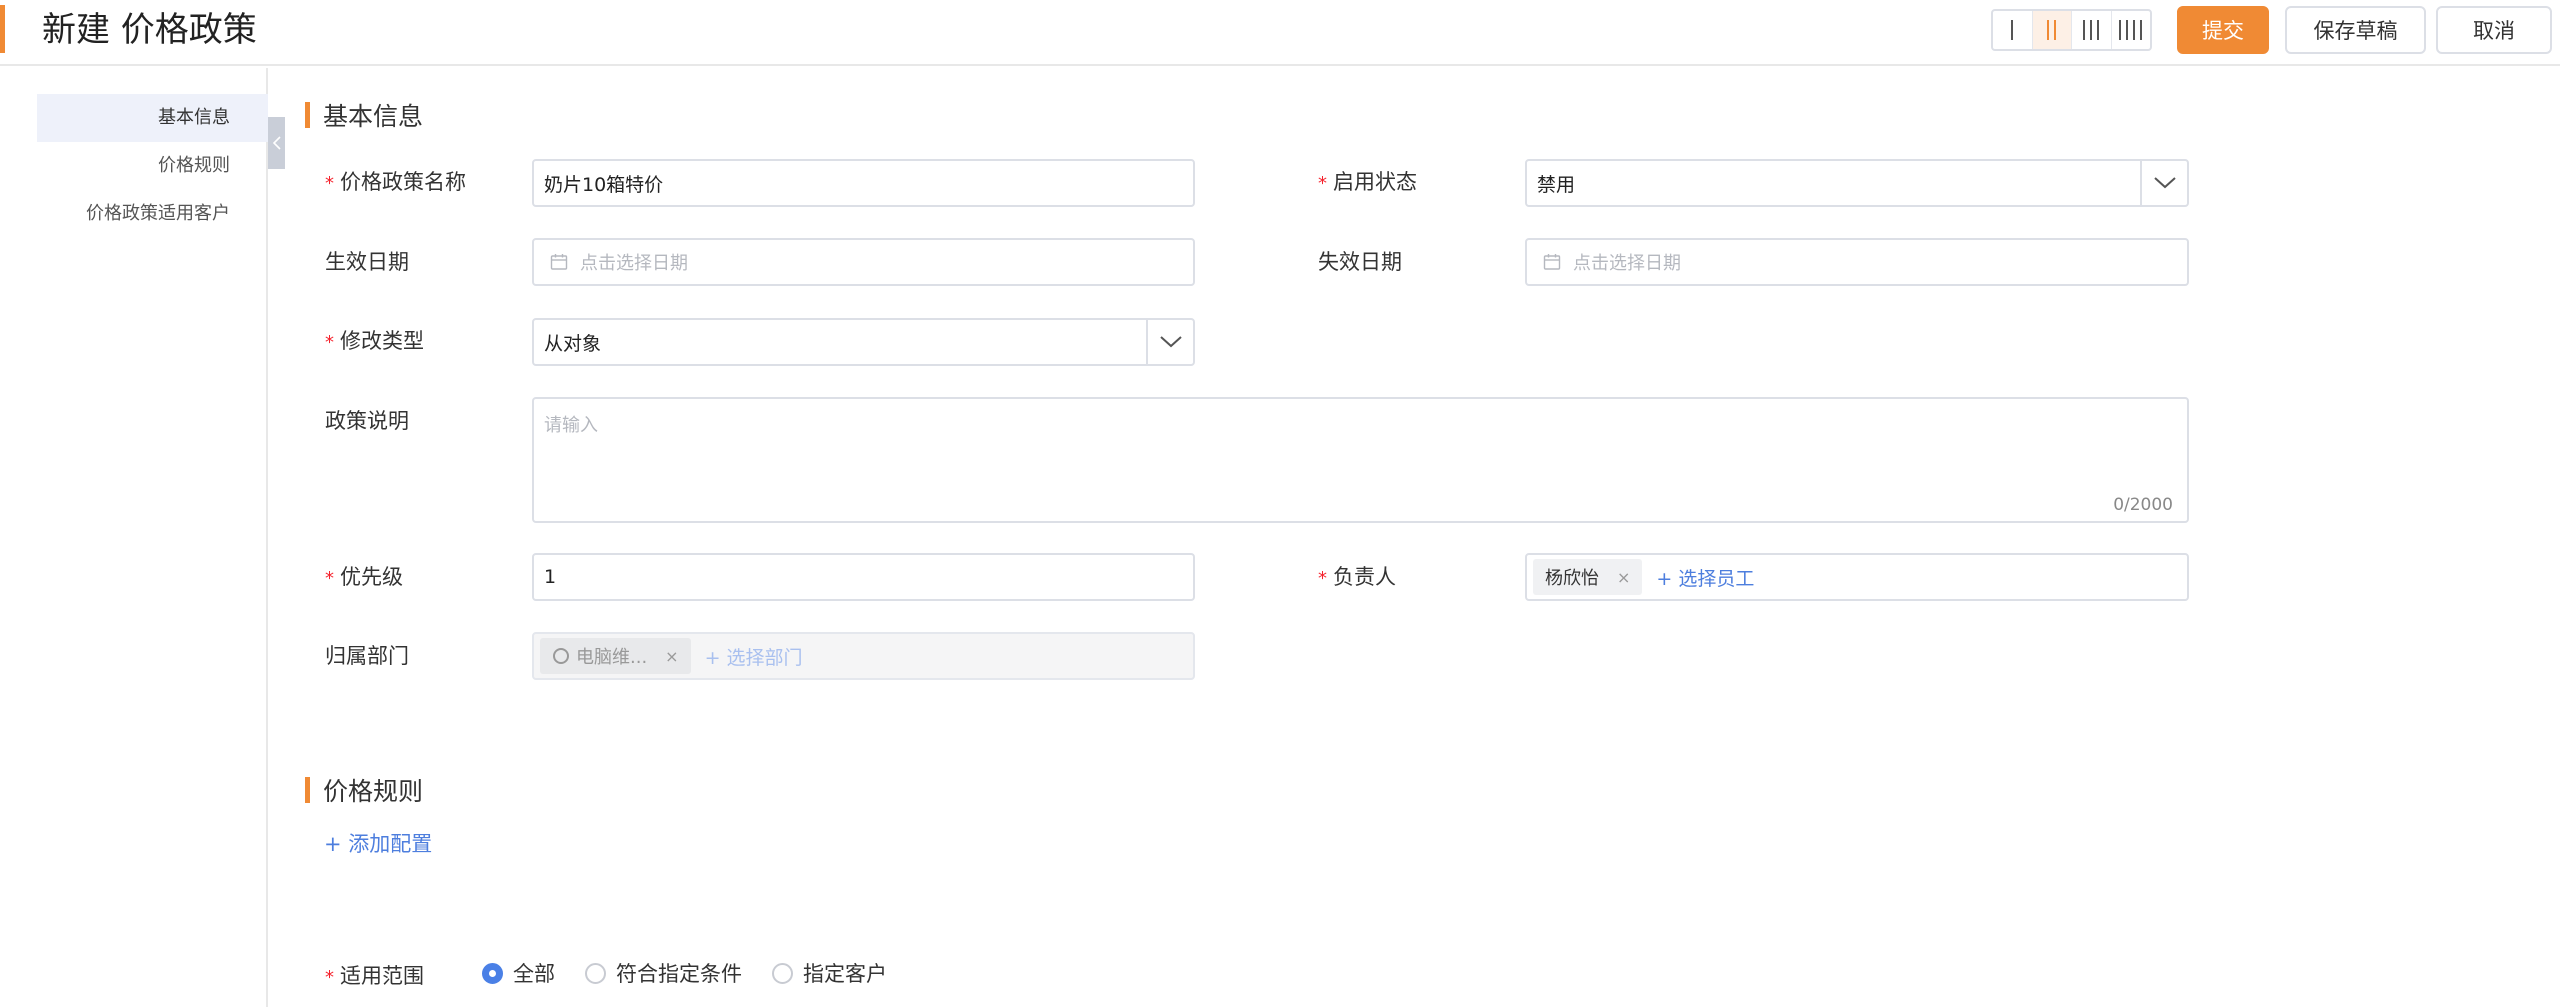  What do you see at coordinates (753, 657) in the screenshot?
I see `select-department-link: + 选择部门` at bounding box center [753, 657].